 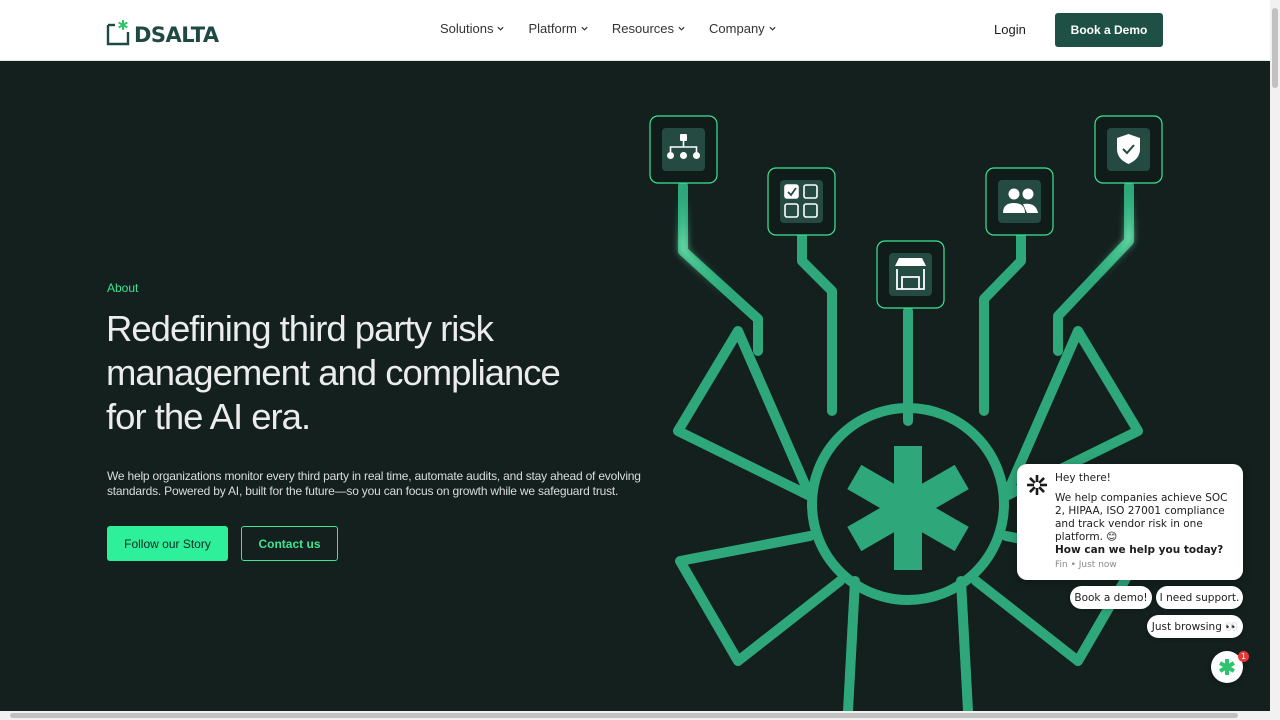 What do you see at coordinates (1199, 597) in the screenshot?
I see `quick-reply-support: I need support.` at bounding box center [1199, 597].